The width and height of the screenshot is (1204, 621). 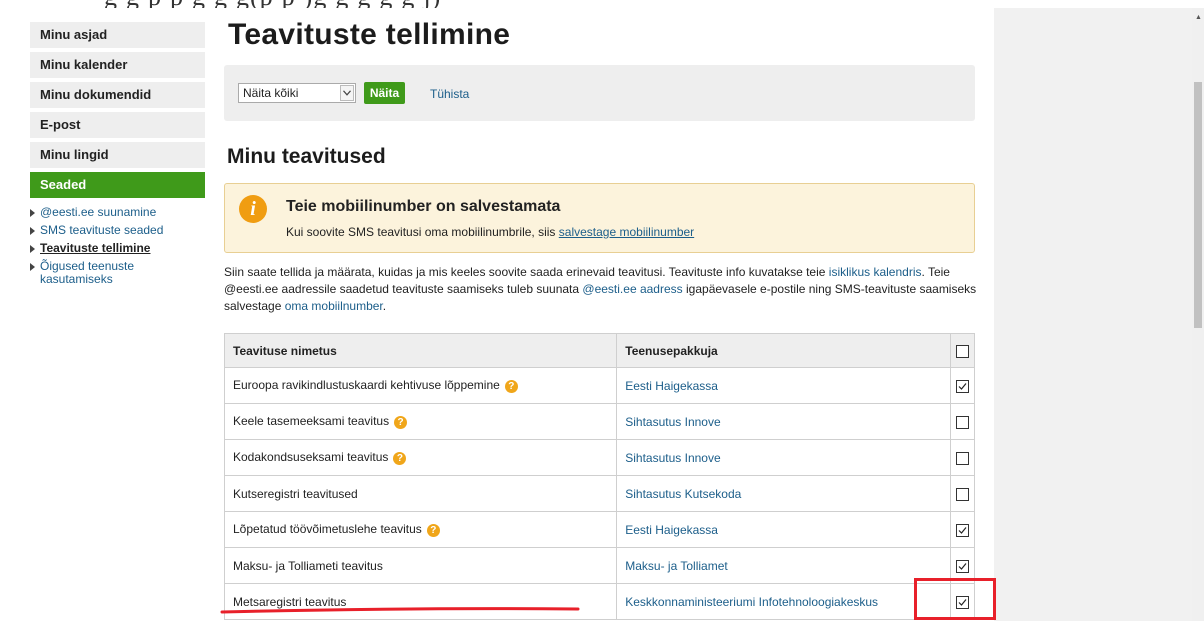 What do you see at coordinates (420, 601) in the screenshot?
I see `notification-name-cell: Metsaregistri teavitus` at bounding box center [420, 601].